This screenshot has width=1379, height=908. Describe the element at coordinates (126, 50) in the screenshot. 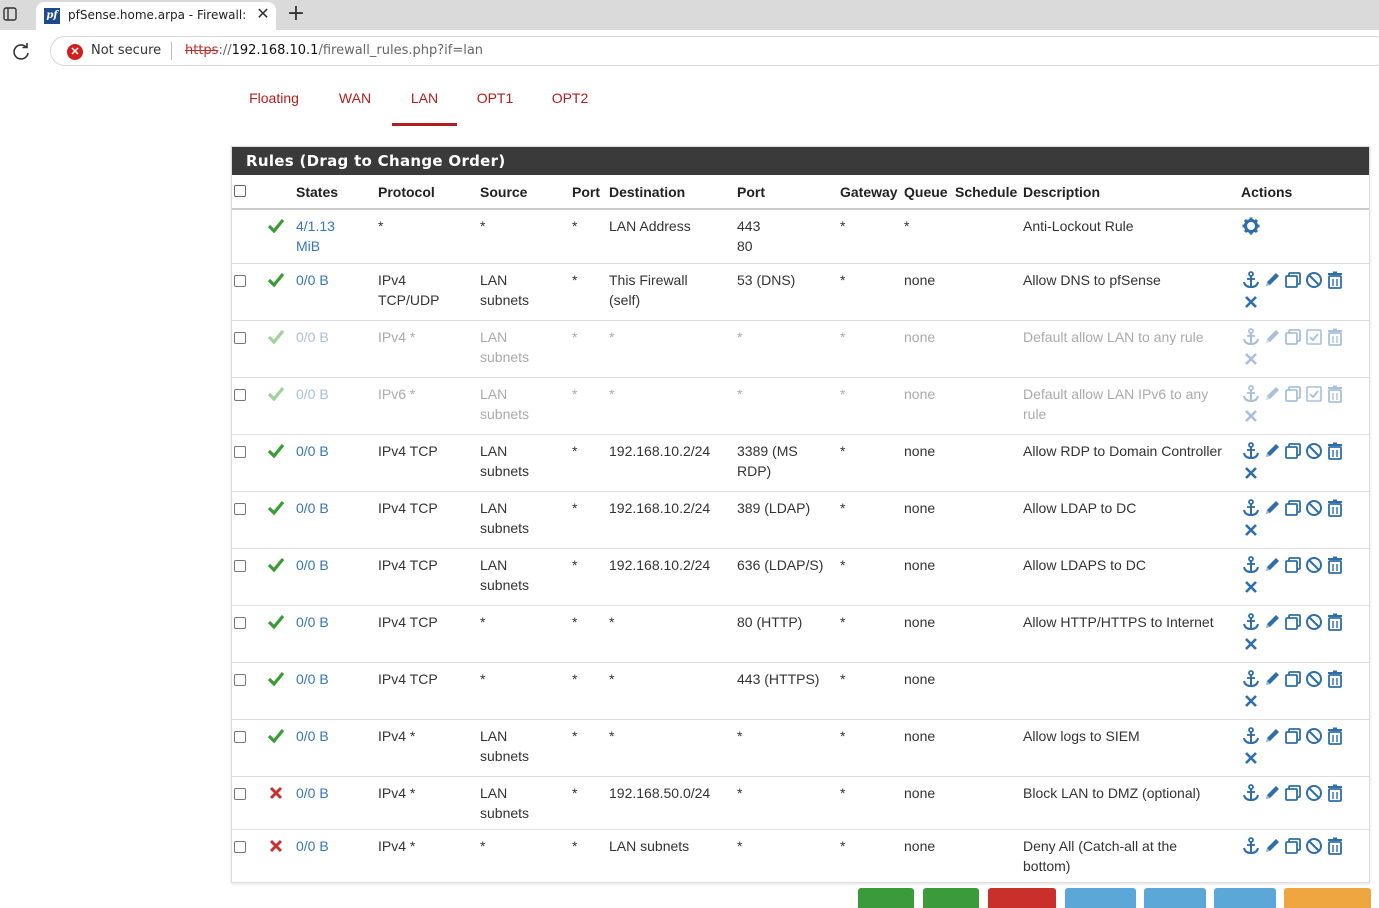

I see `security-label: Not secure` at that location.